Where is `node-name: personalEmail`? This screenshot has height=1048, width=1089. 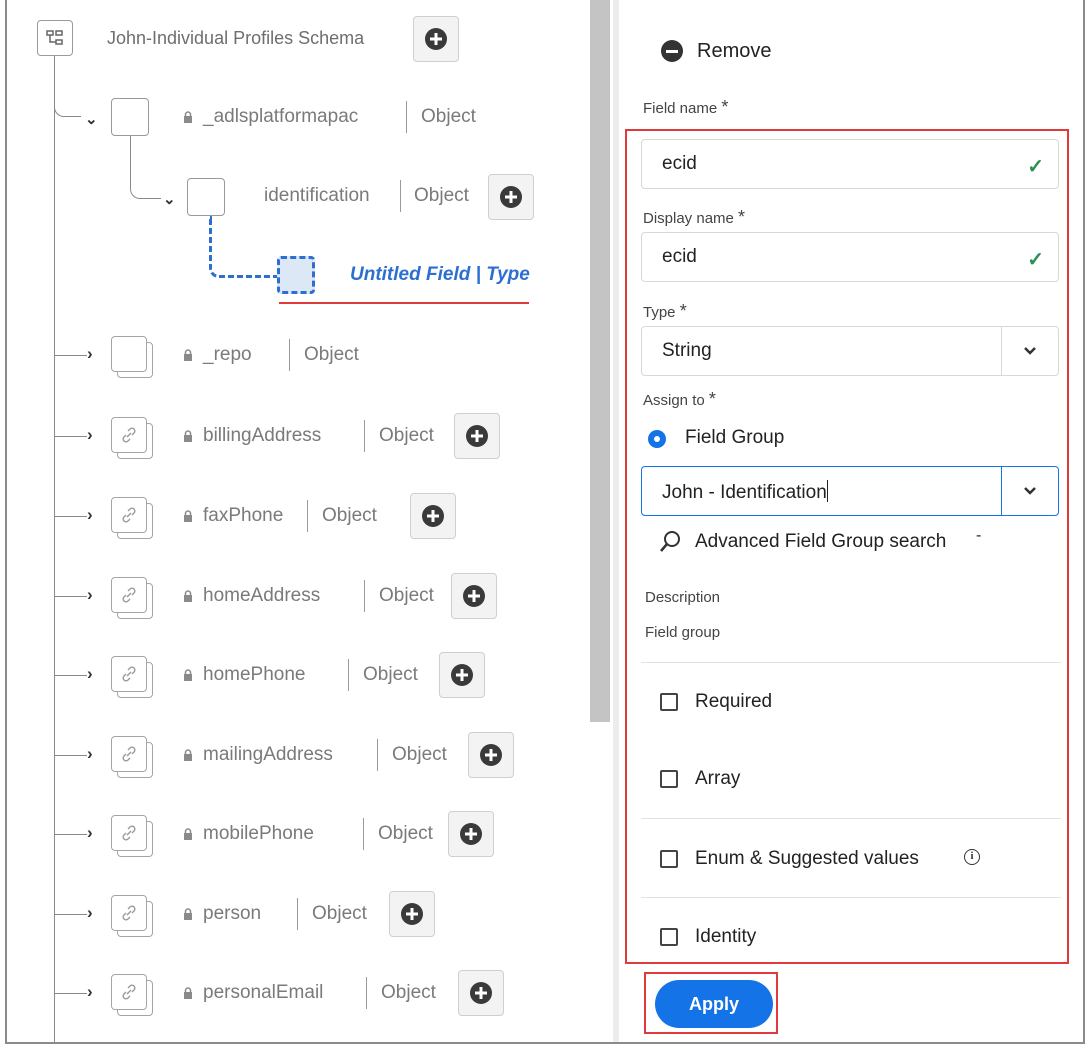
node-name: personalEmail is located at coordinates (263, 993).